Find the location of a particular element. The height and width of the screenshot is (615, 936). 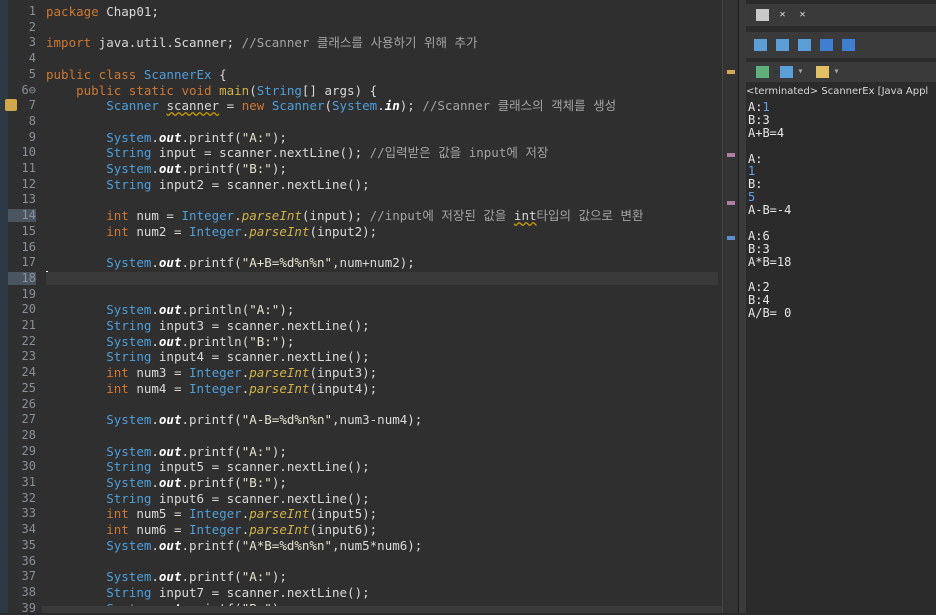

line-number: 23 is located at coordinates (22, 356).